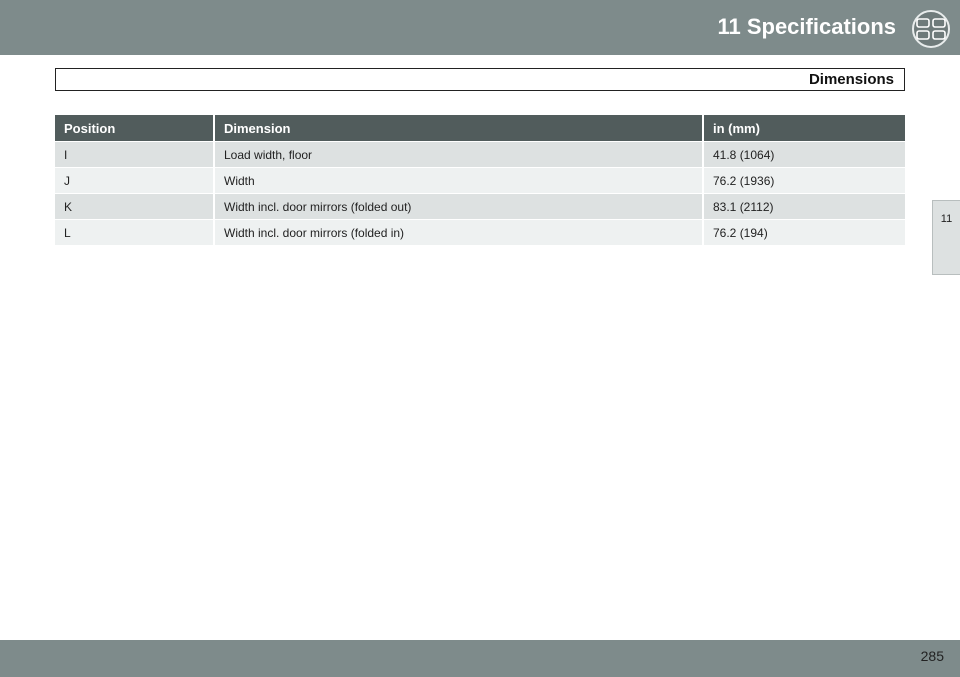  I want to click on cell-position: J, so click(135, 180).